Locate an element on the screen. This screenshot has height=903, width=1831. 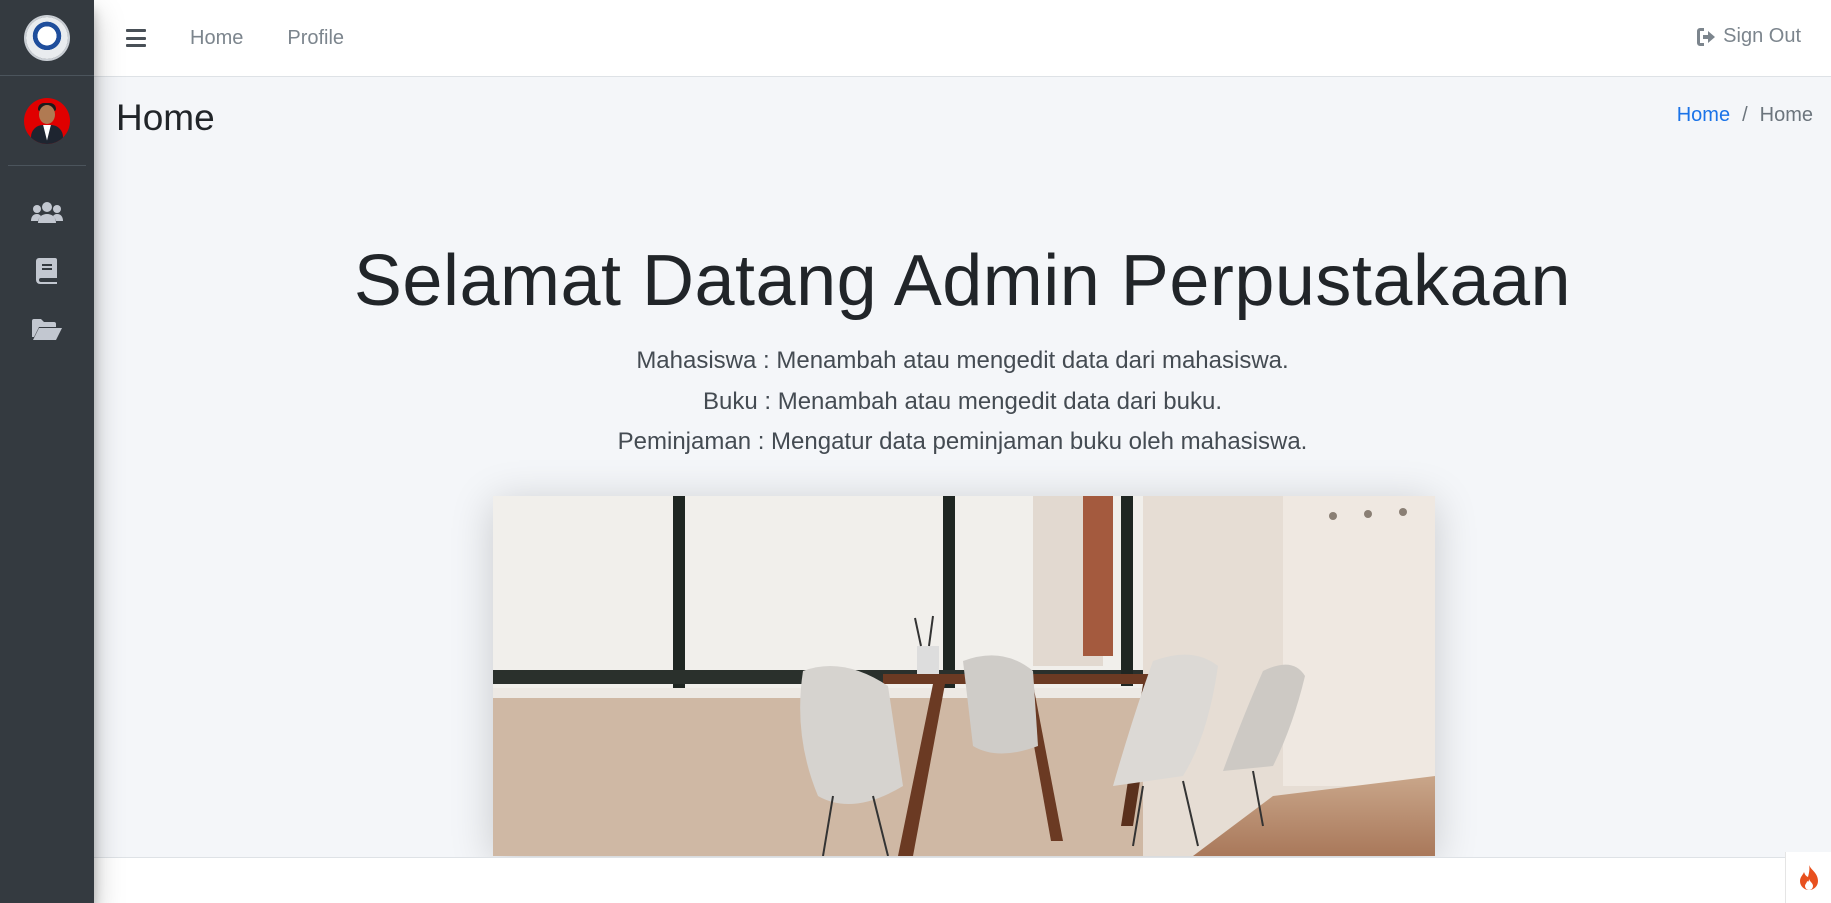
codeigniter-debug-toggle is located at coordinates (1808, 877).